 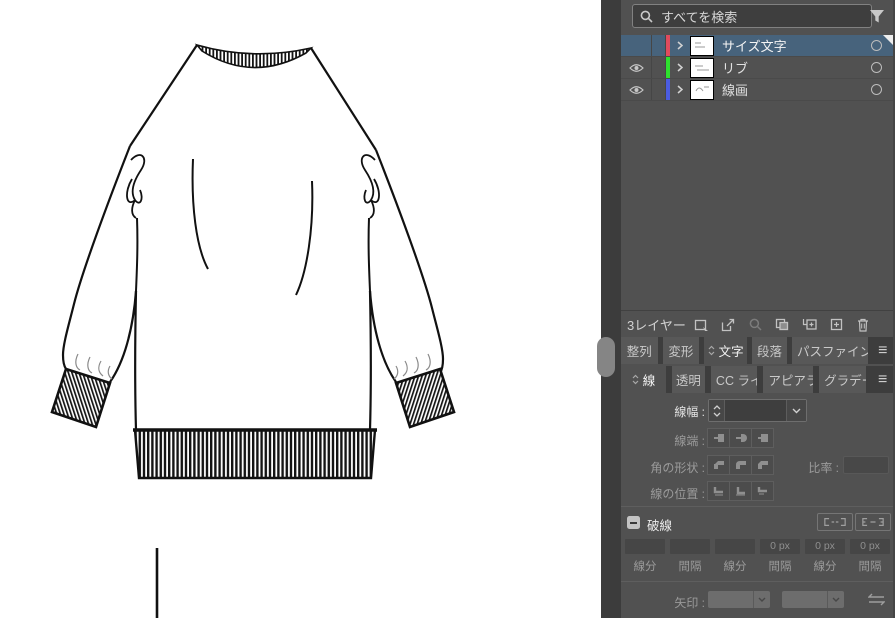 I want to click on right-cuff-rib, so click(x=425, y=398).